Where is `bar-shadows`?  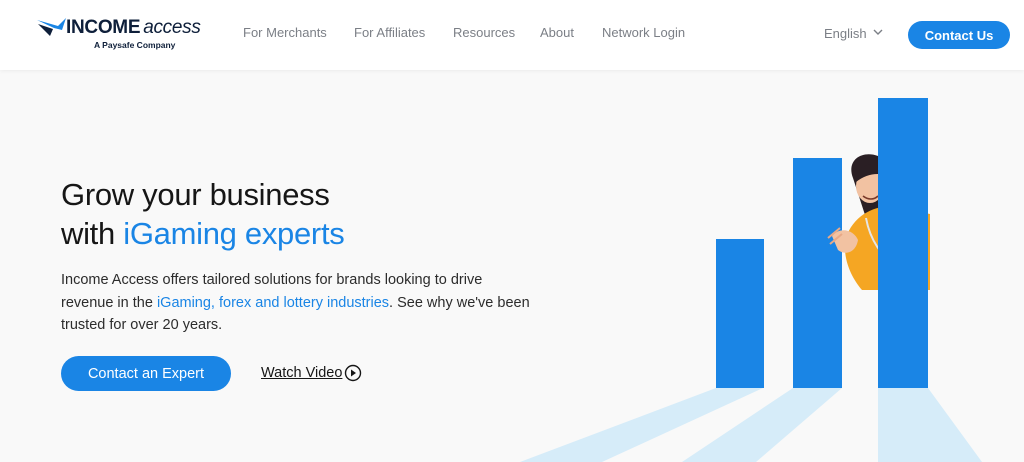
bar-shadows is located at coordinates (751, 425).